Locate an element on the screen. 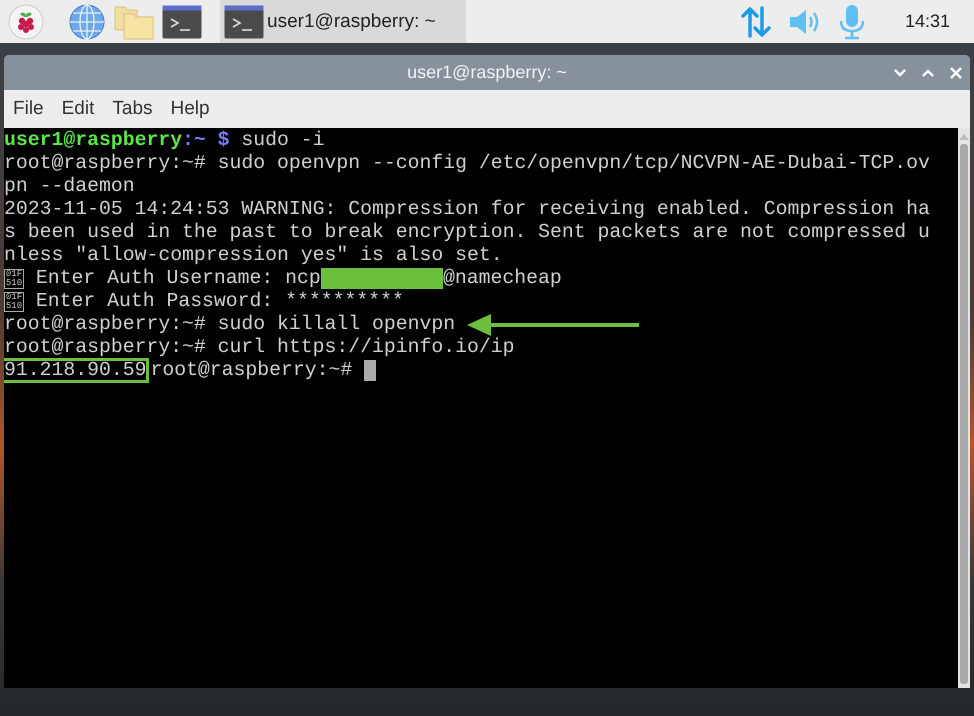  highlighted-ip-address: 91.218.90.59 is located at coordinates (77, 370).